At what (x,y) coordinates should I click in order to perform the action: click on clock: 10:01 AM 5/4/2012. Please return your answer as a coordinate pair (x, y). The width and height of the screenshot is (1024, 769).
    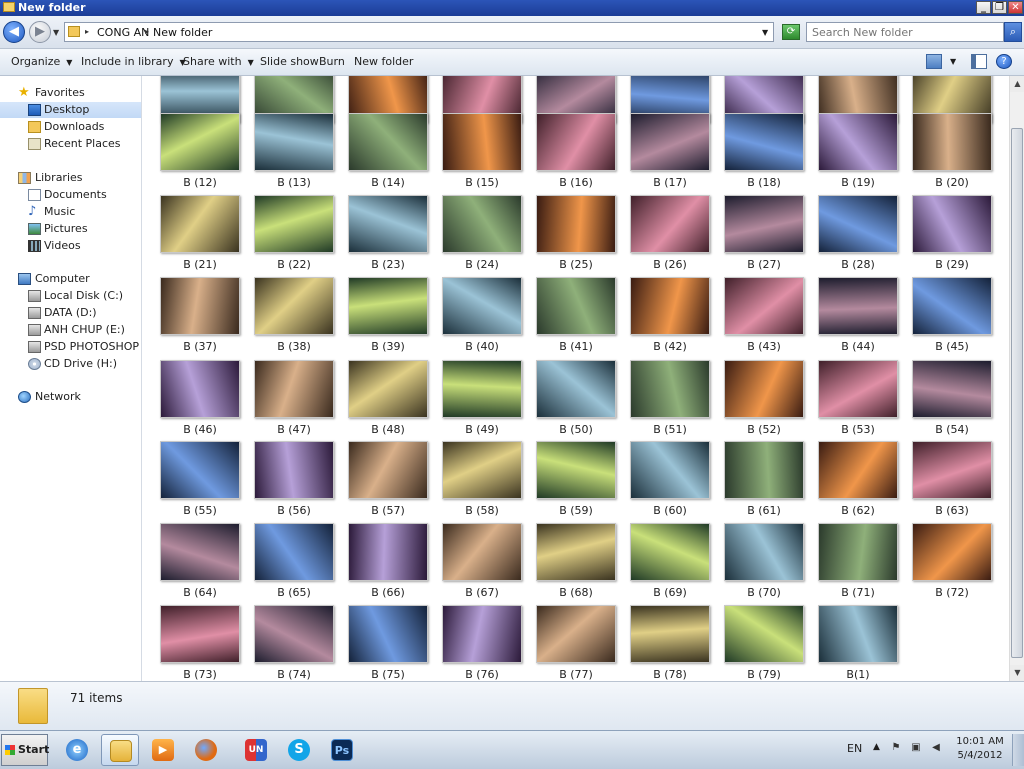
    Looking at the image, I should click on (980, 749).